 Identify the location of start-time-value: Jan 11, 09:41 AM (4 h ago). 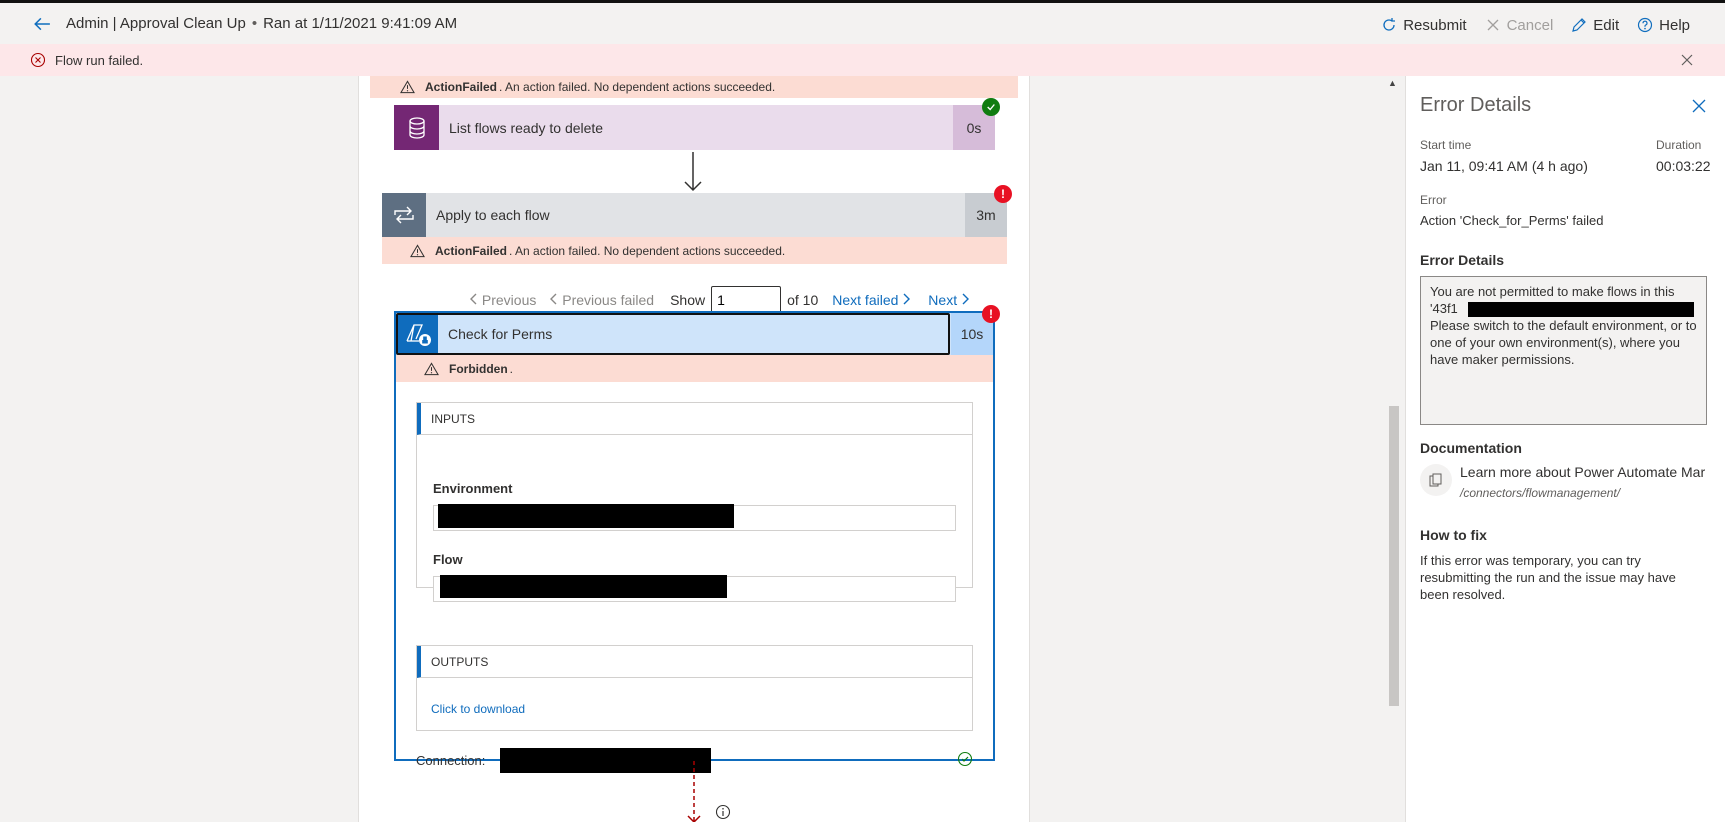
(1504, 166).